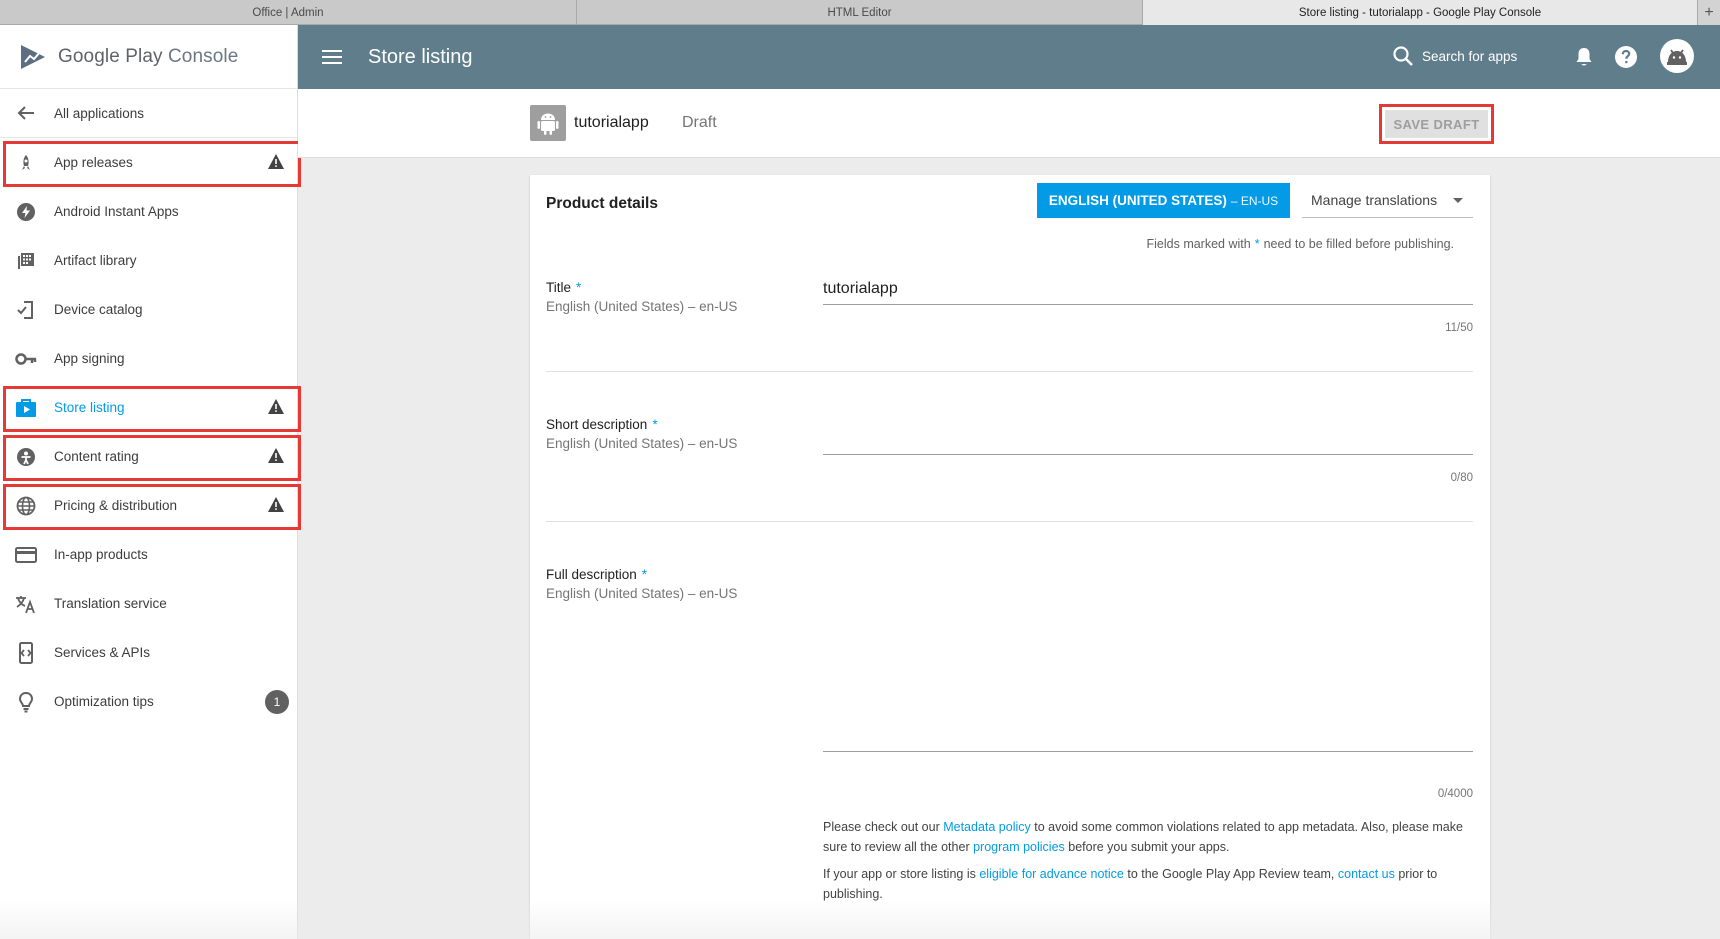 The width and height of the screenshot is (1720, 939). What do you see at coordinates (1461, 478) in the screenshot?
I see `short-description-char-counter: 0/80` at bounding box center [1461, 478].